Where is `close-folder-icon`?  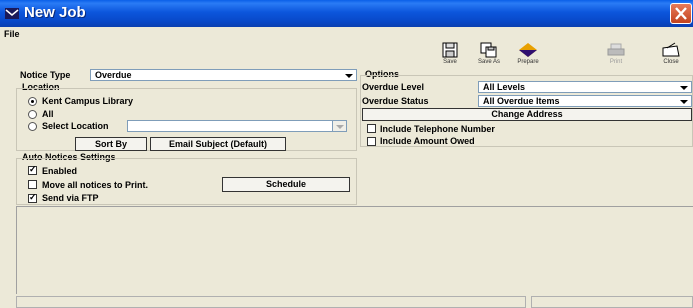 close-folder-icon is located at coordinates (671, 49).